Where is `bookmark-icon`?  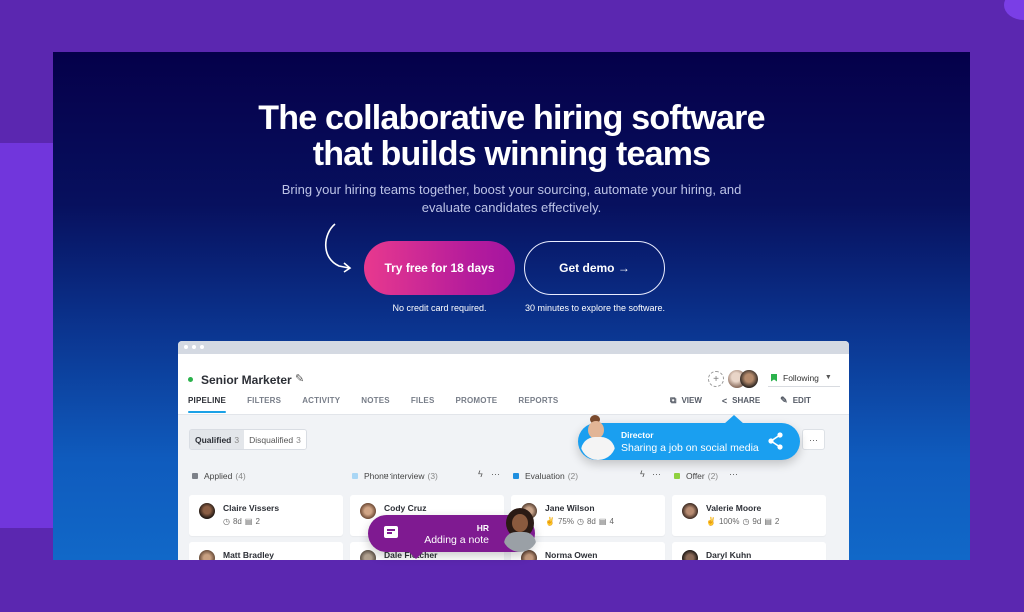
bookmark-icon is located at coordinates (774, 377).